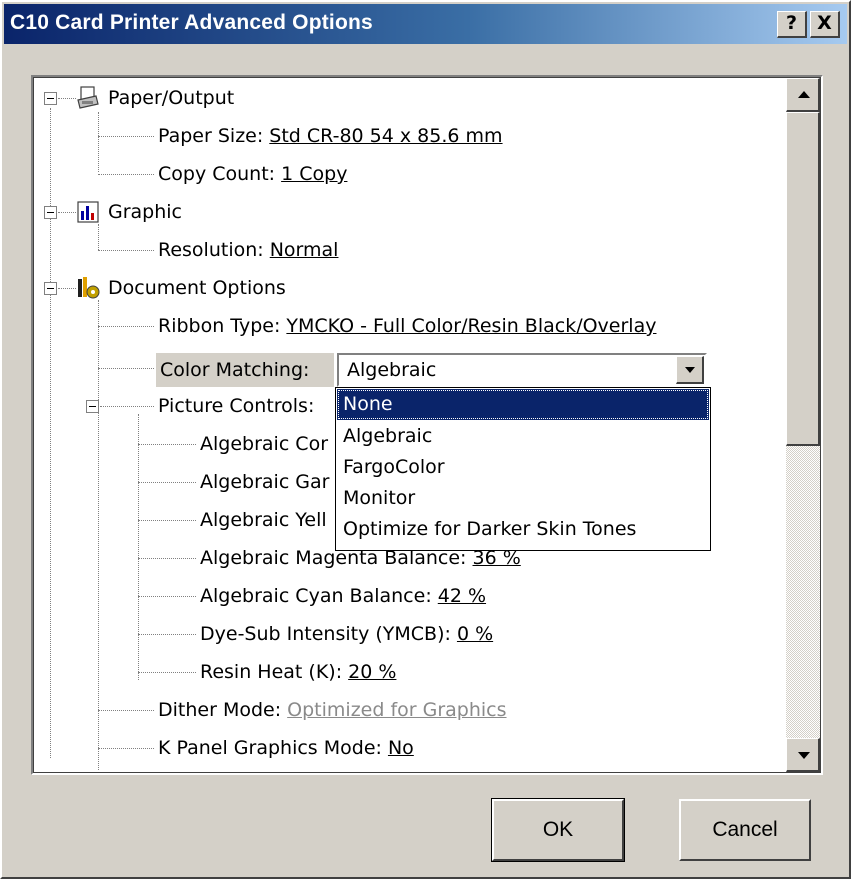 The image size is (851, 879). I want to click on dropdown-button, so click(690, 370).